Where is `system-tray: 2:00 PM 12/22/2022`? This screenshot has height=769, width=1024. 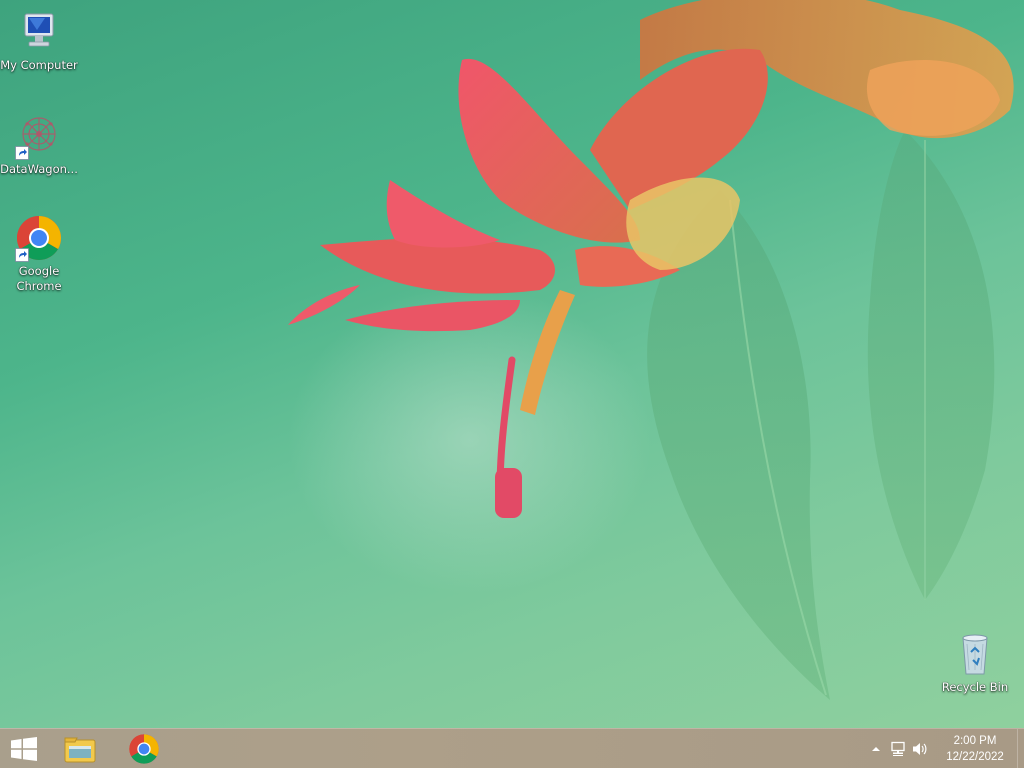
system-tray: 2:00 PM 12/22/2022 is located at coordinates (944, 749).